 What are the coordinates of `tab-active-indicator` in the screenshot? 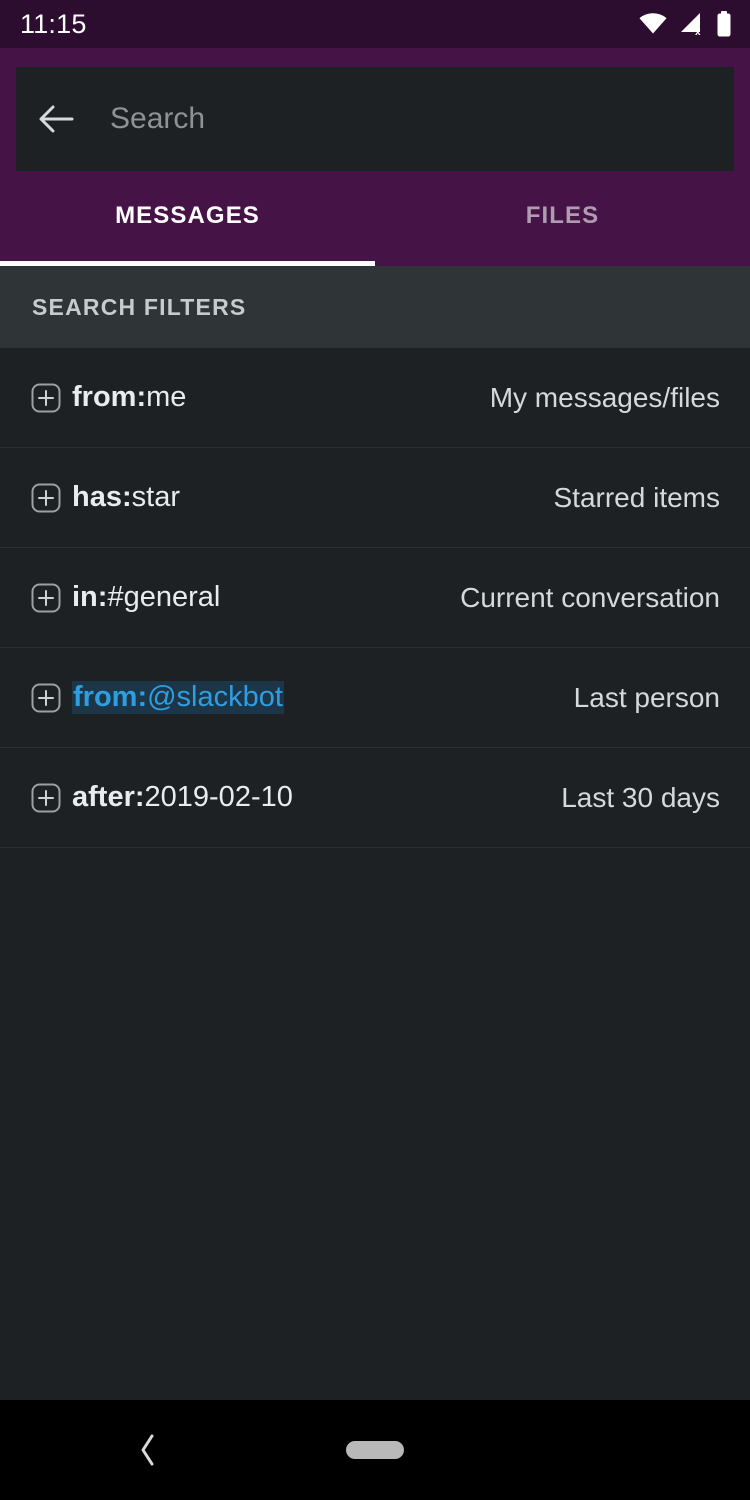 It's located at (187, 263).